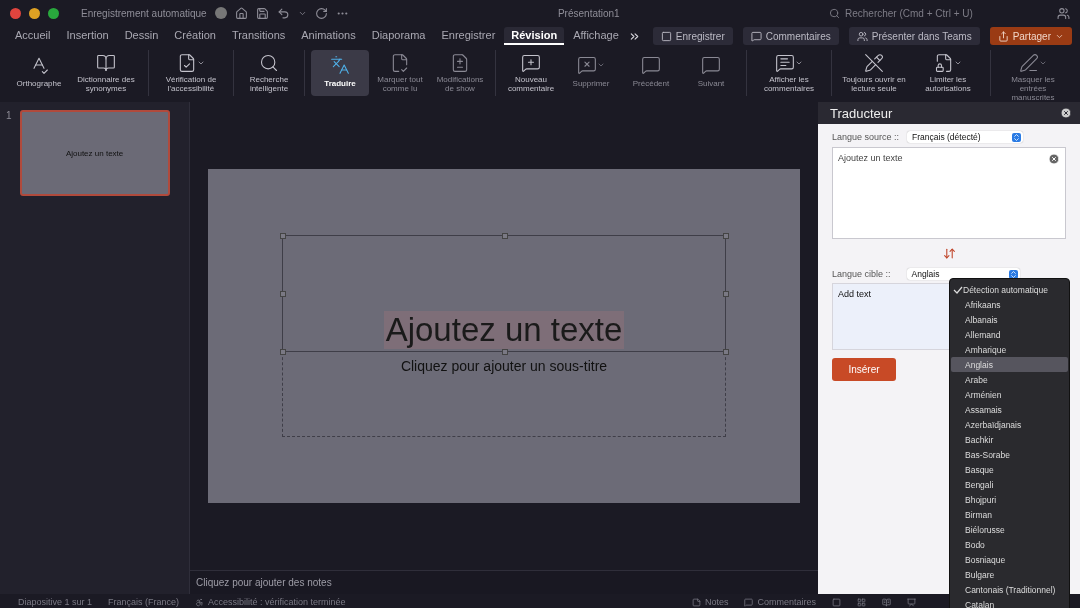 This screenshot has width=1080, height=608. What do you see at coordinates (1009, 484) in the screenshot?
I see `menu-item: Bengali` at bounding box center [1009, 484].